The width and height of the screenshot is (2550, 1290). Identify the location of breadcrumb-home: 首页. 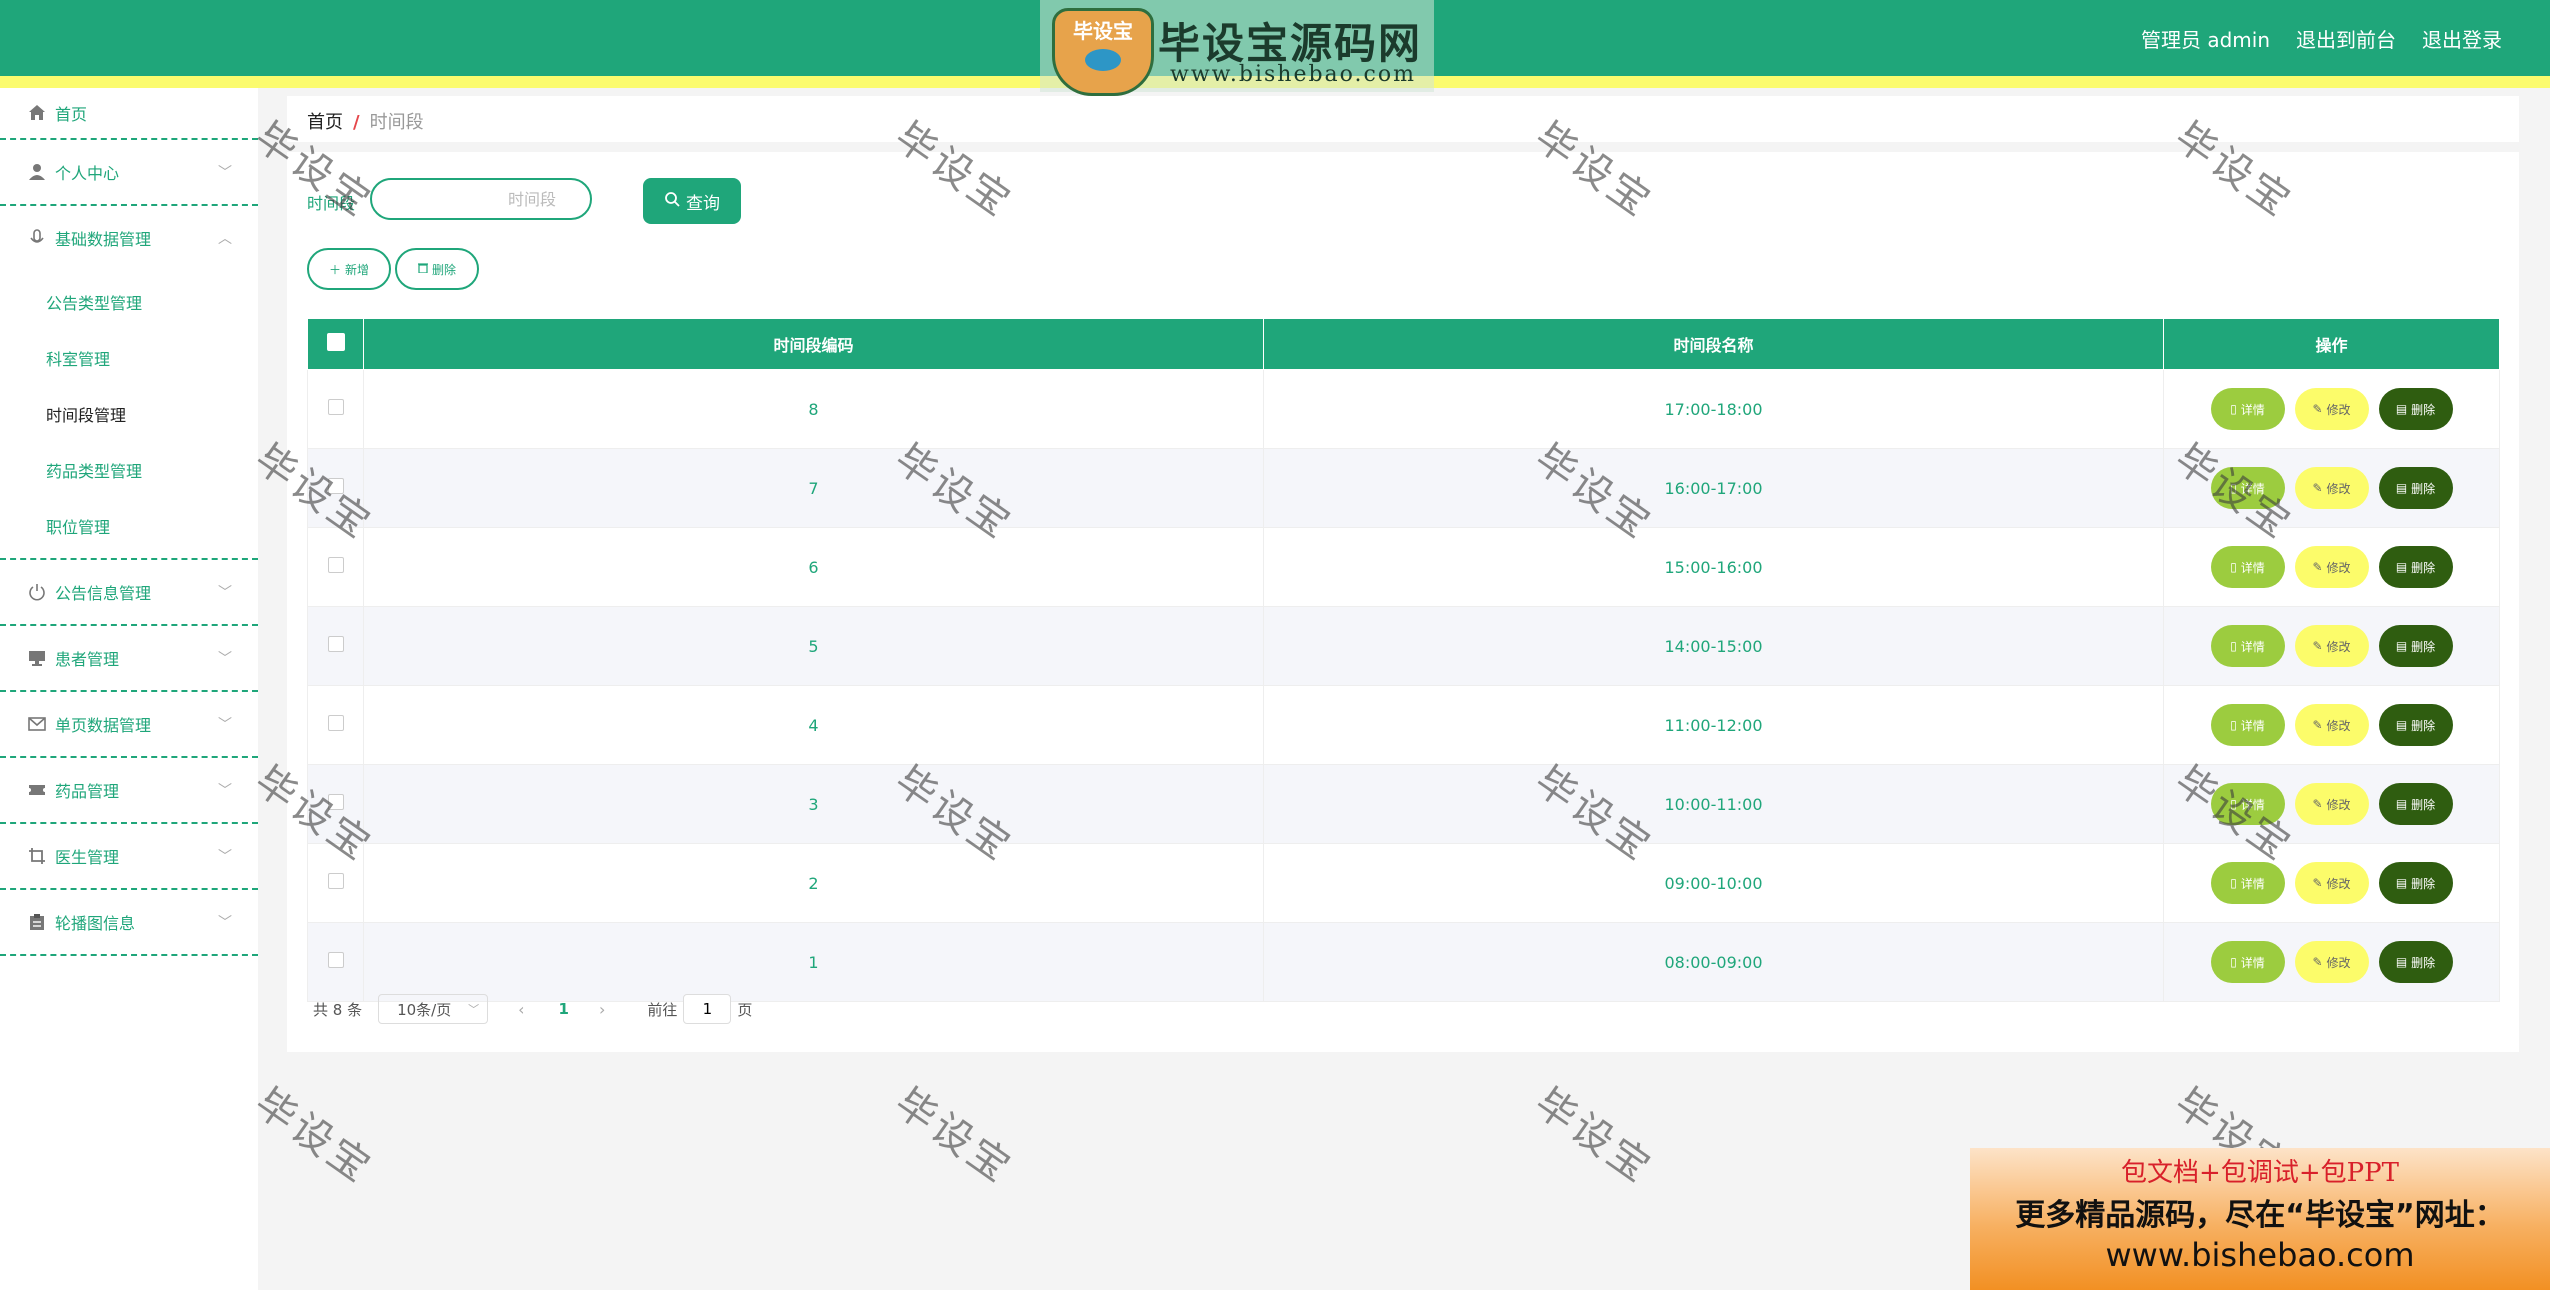
(325, 122).